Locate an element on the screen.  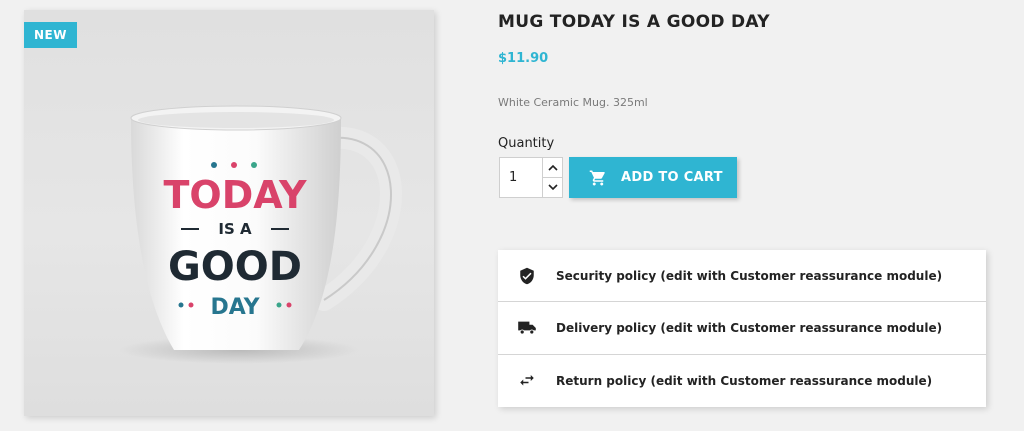
quantity-buttons is located at coordinates (552, 177).